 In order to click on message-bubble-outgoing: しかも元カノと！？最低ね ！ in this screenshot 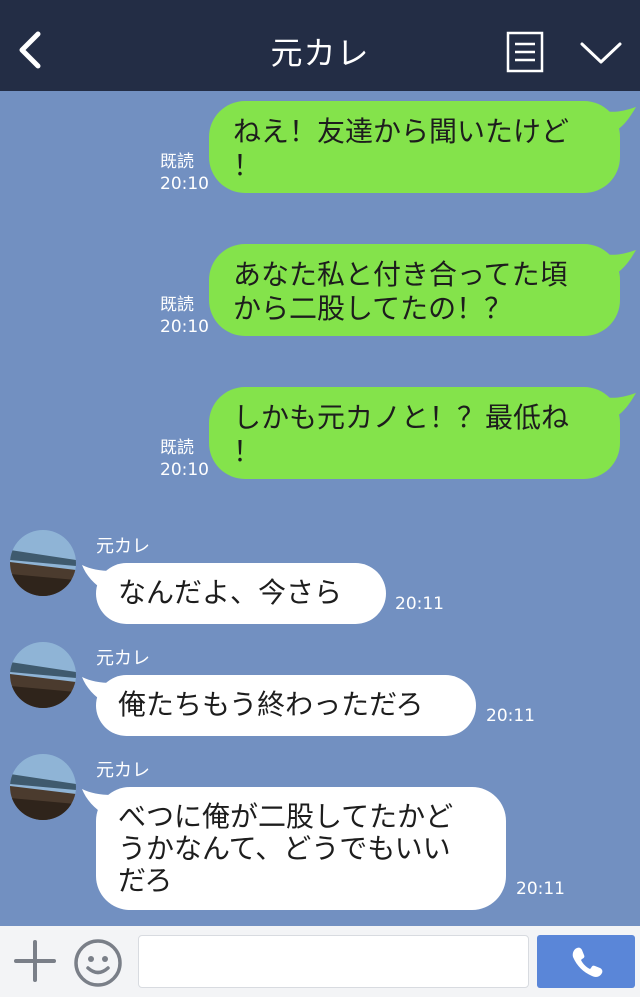, I will do `click(422, 433)`.